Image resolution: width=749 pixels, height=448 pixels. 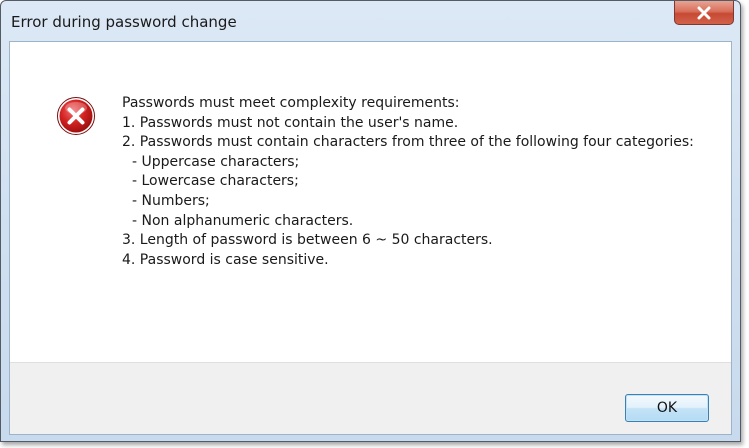 I want to click on message-line: - Lowercase characters;, so click(x=215, y=181).